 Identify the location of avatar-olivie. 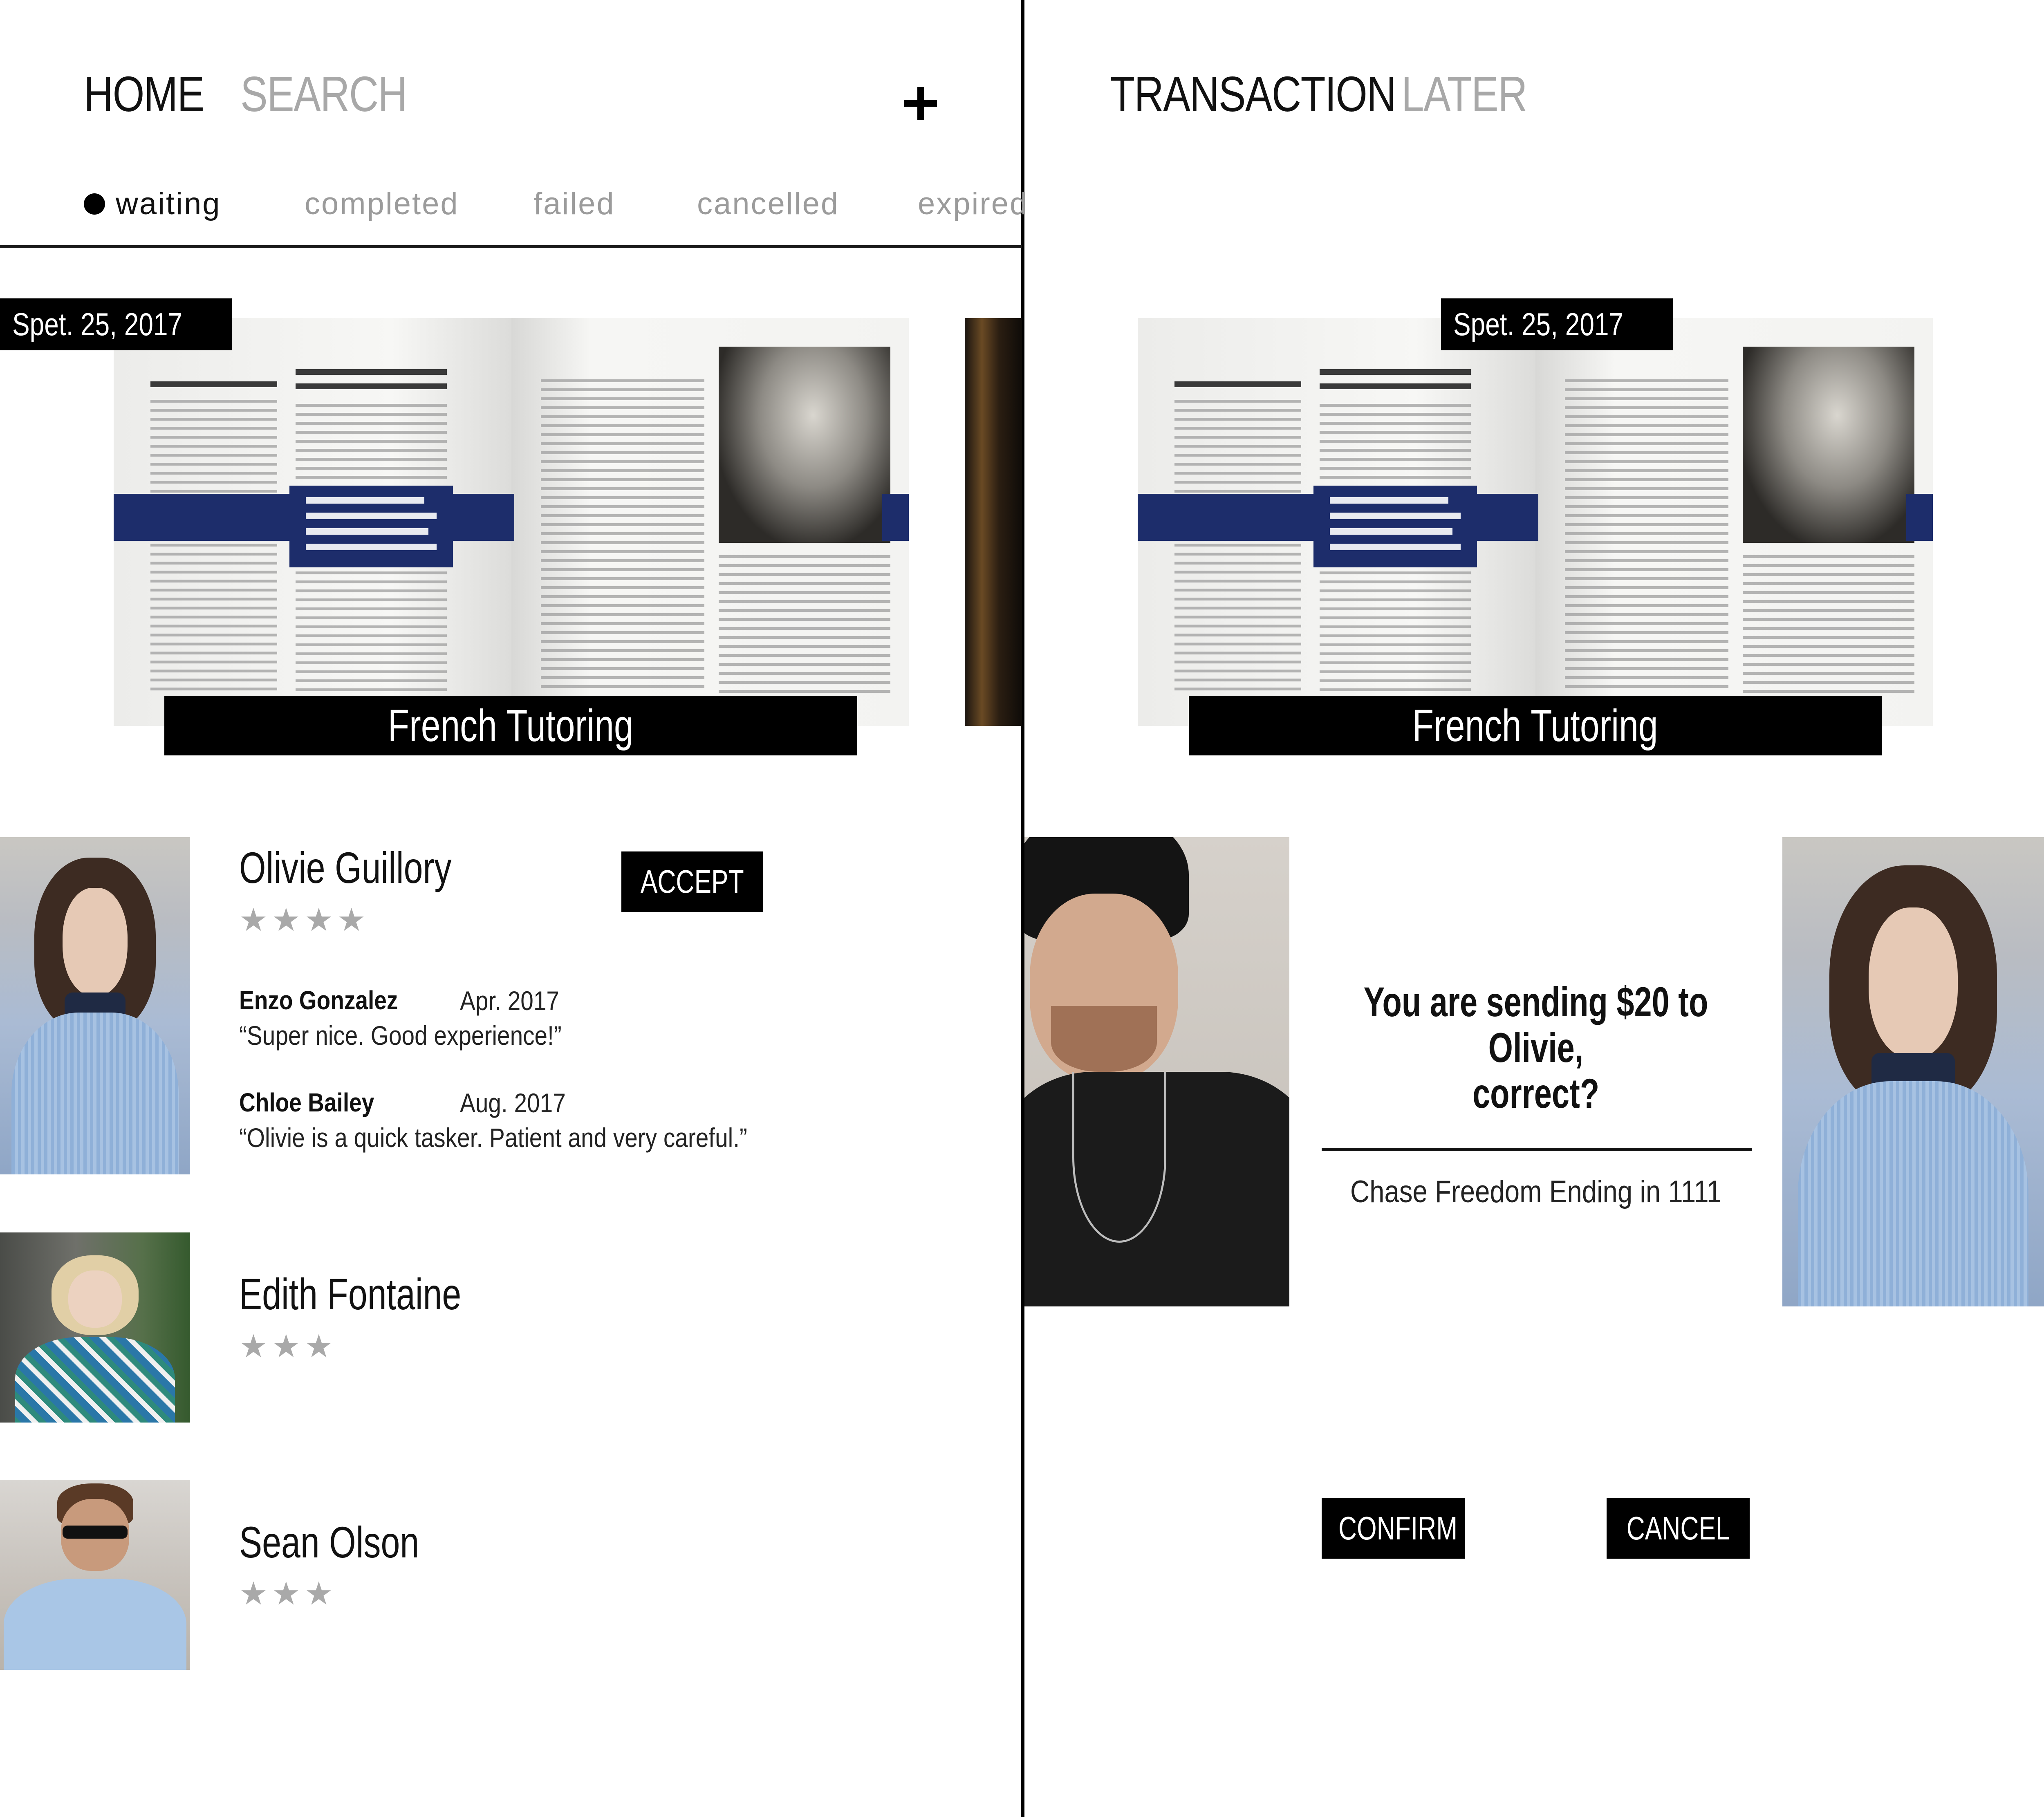
(95, 1005).